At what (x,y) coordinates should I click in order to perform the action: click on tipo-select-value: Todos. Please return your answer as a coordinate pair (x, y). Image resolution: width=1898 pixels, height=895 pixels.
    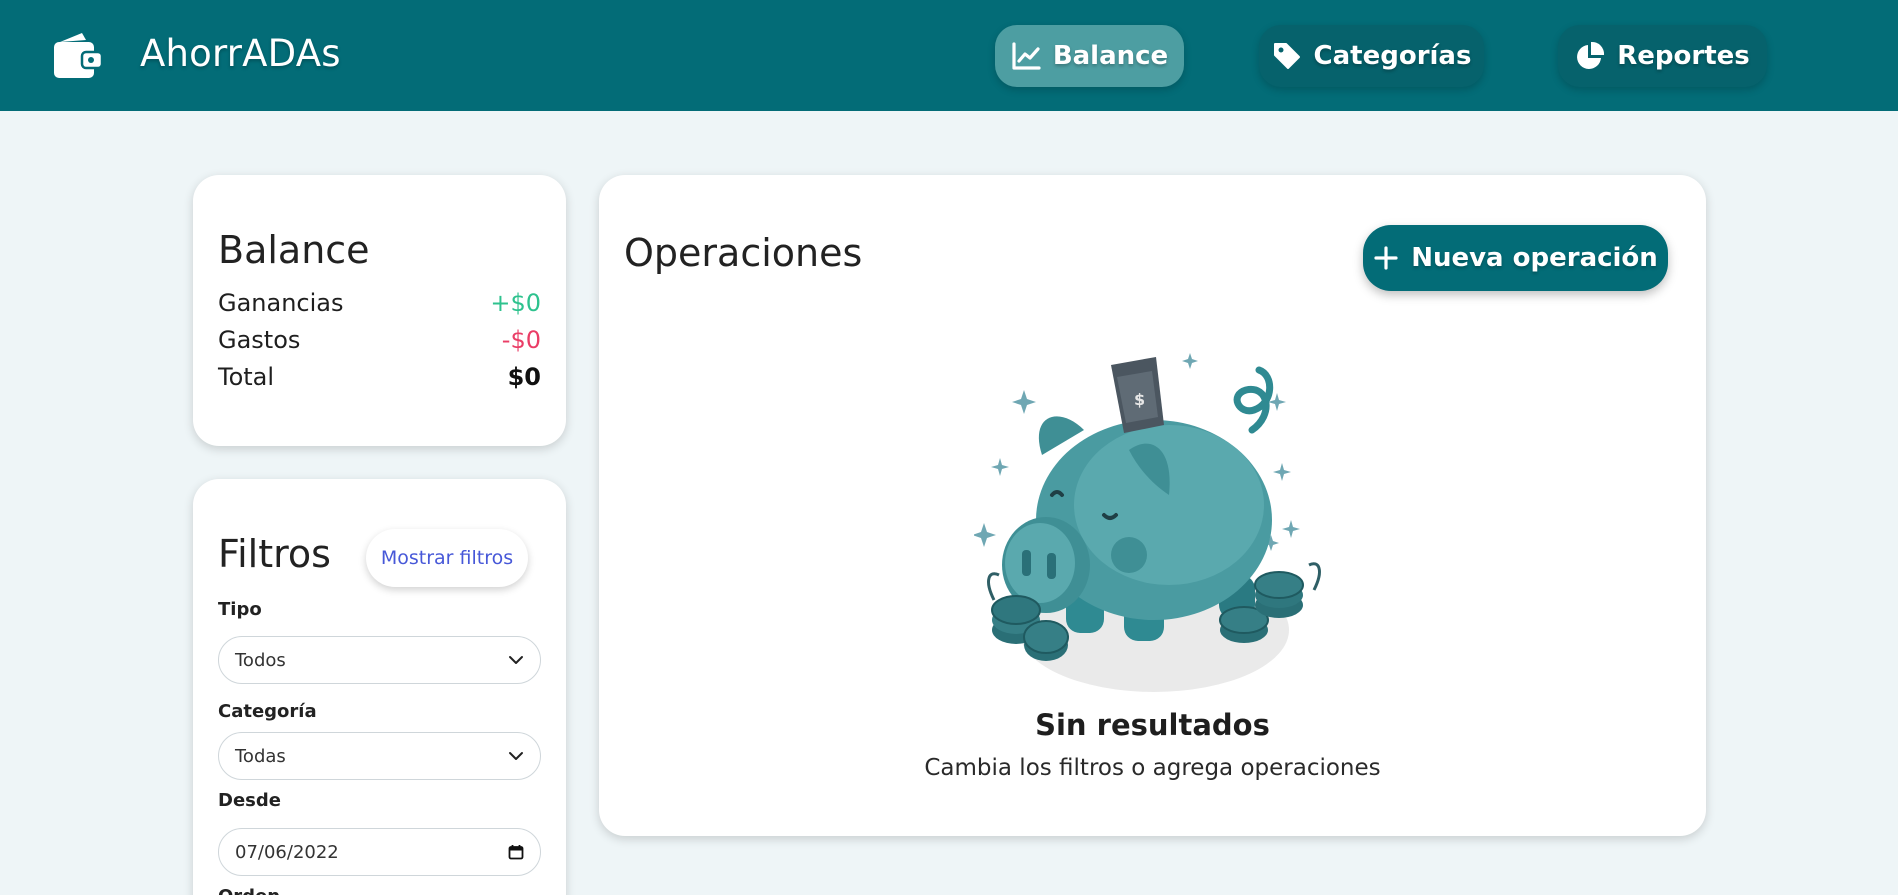
    Looking at the image, I should click on (260, 660).